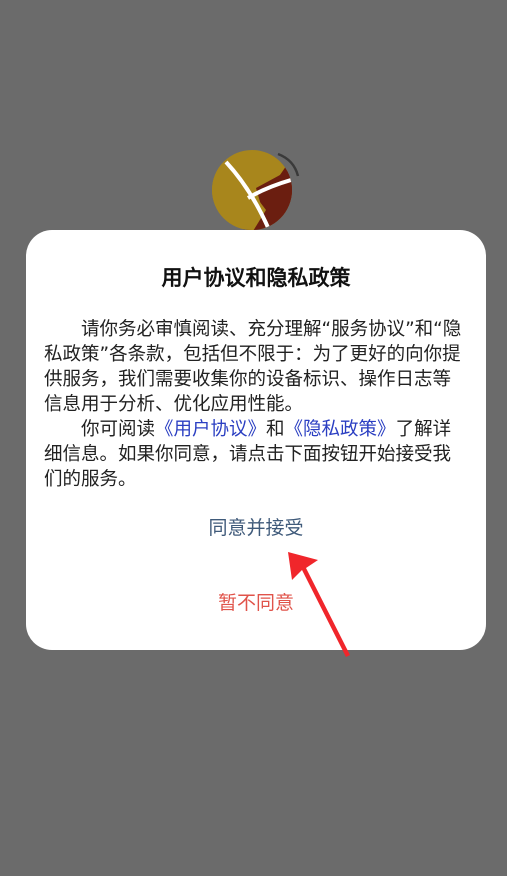  What do you see at coordinates (275, 429) in the screenshot?
I see `paragraph-2-and: 和` at bounding box center [275, 429].